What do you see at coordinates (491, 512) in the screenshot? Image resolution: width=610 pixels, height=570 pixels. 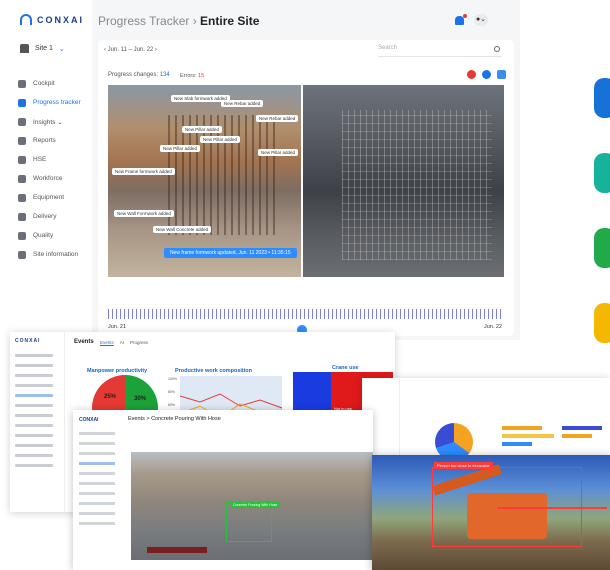 I see `excavator-safety-window: Person too close to excavator` at bounding box center [491, 512].